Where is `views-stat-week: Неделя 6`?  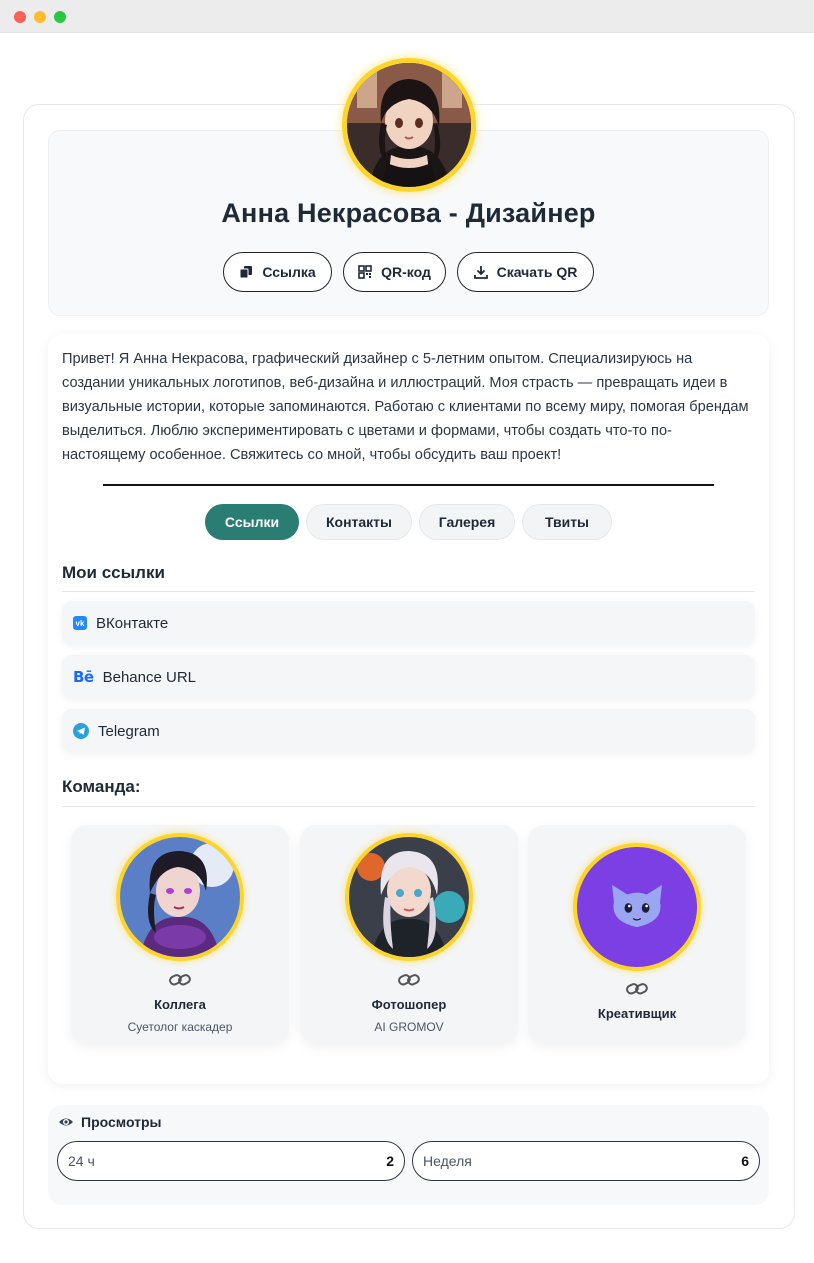
views-stat-week: Неделя 6 is located at coordinates (586, 1161).